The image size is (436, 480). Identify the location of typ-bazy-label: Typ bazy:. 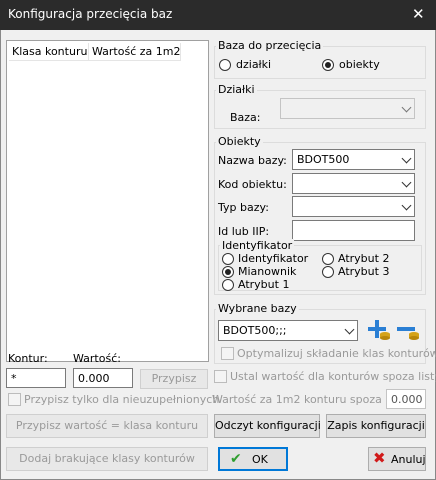
(243, 207).